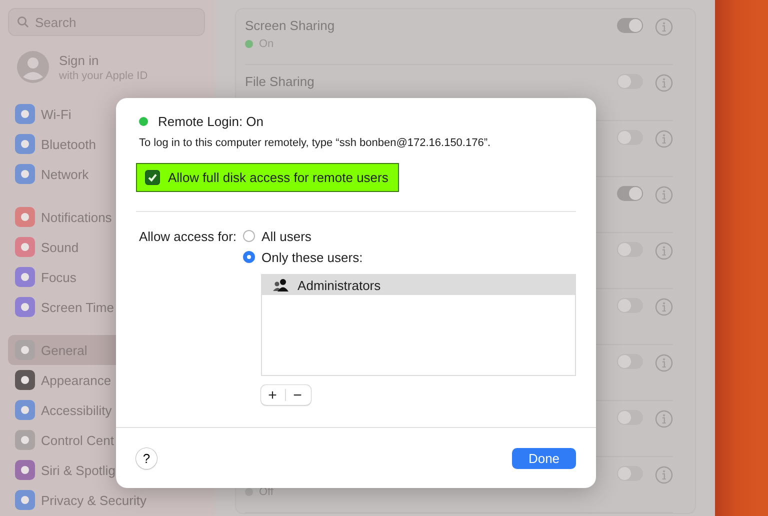  I want to click on sign-in-label: Sign in, so click(103, 60).